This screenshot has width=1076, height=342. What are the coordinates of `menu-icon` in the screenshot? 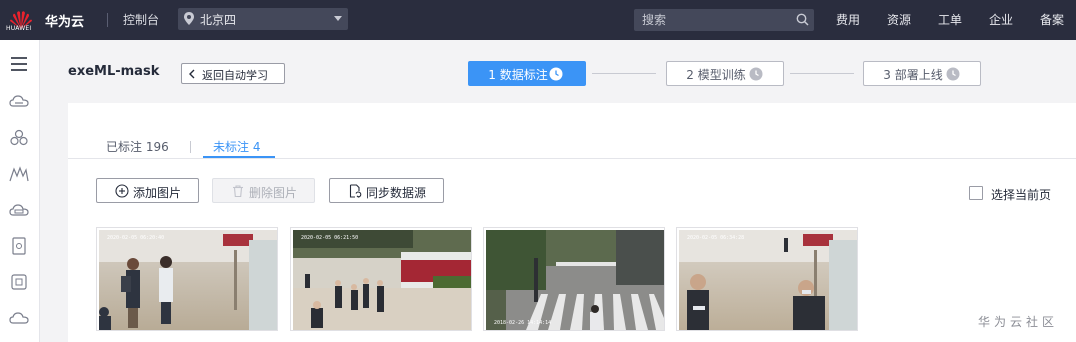 It's located at (19, 64).